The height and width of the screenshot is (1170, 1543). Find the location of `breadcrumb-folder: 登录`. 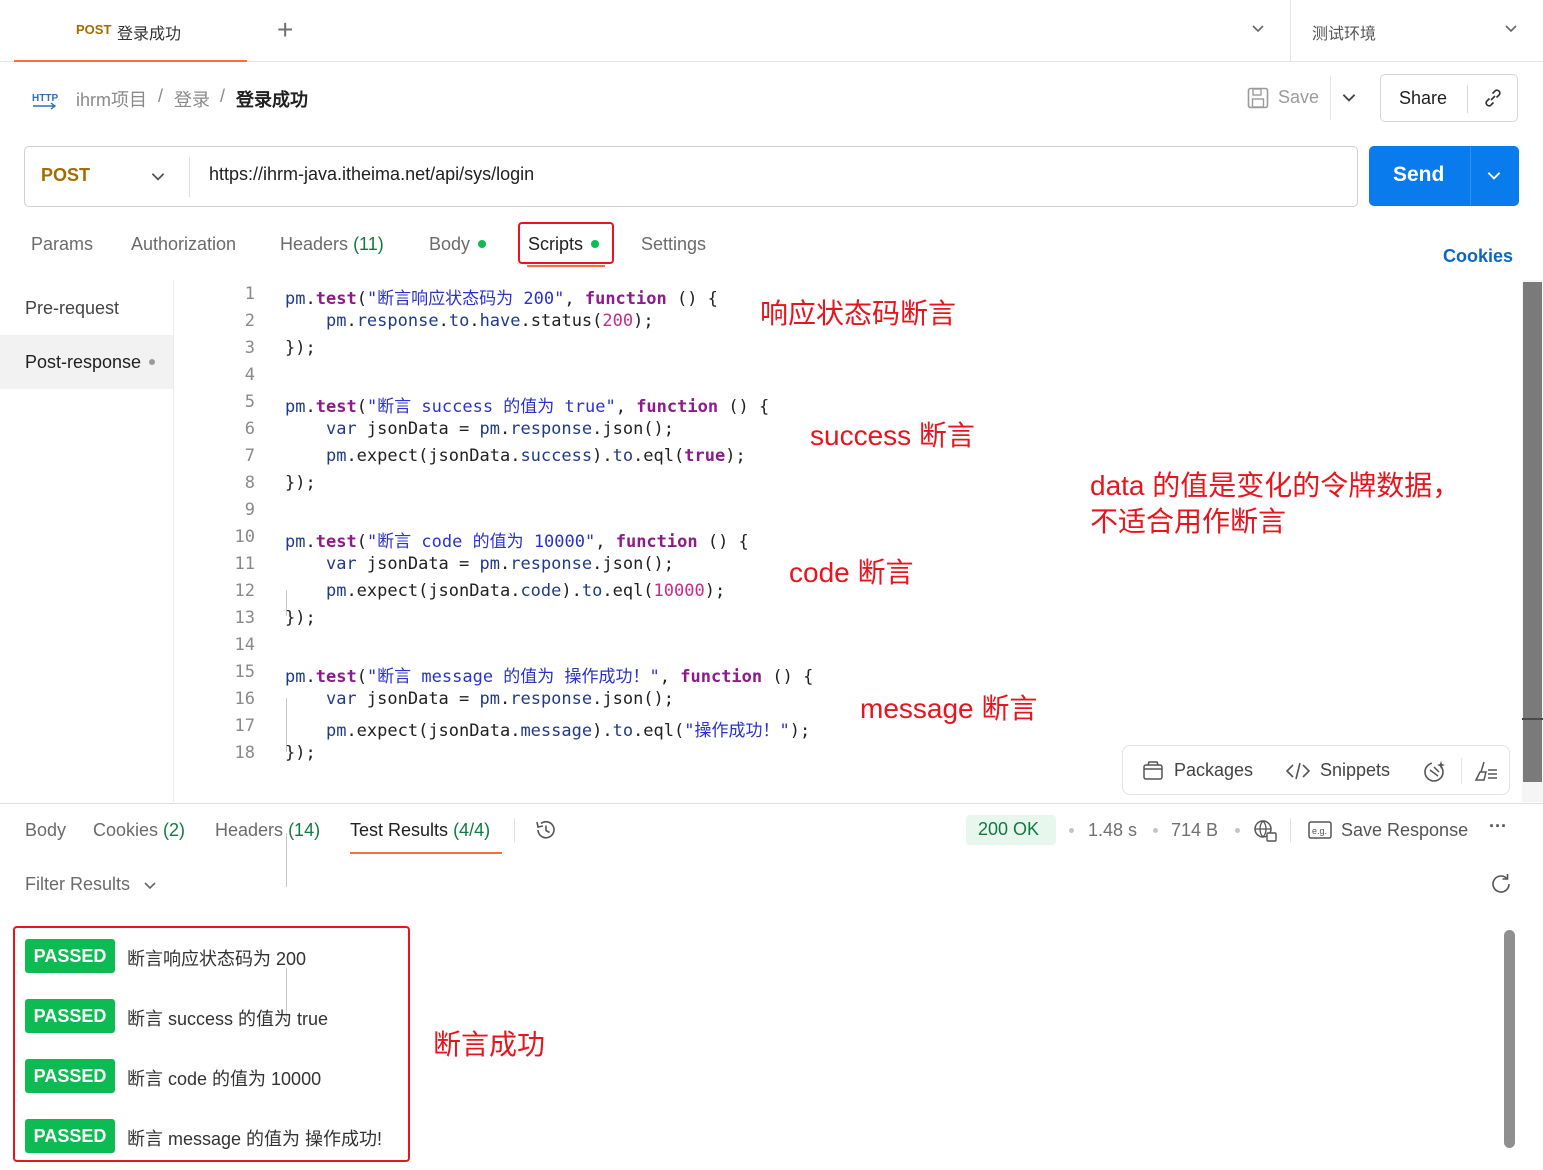

breadcrumb-folder: 登录 is located at coordinates (192, 99).